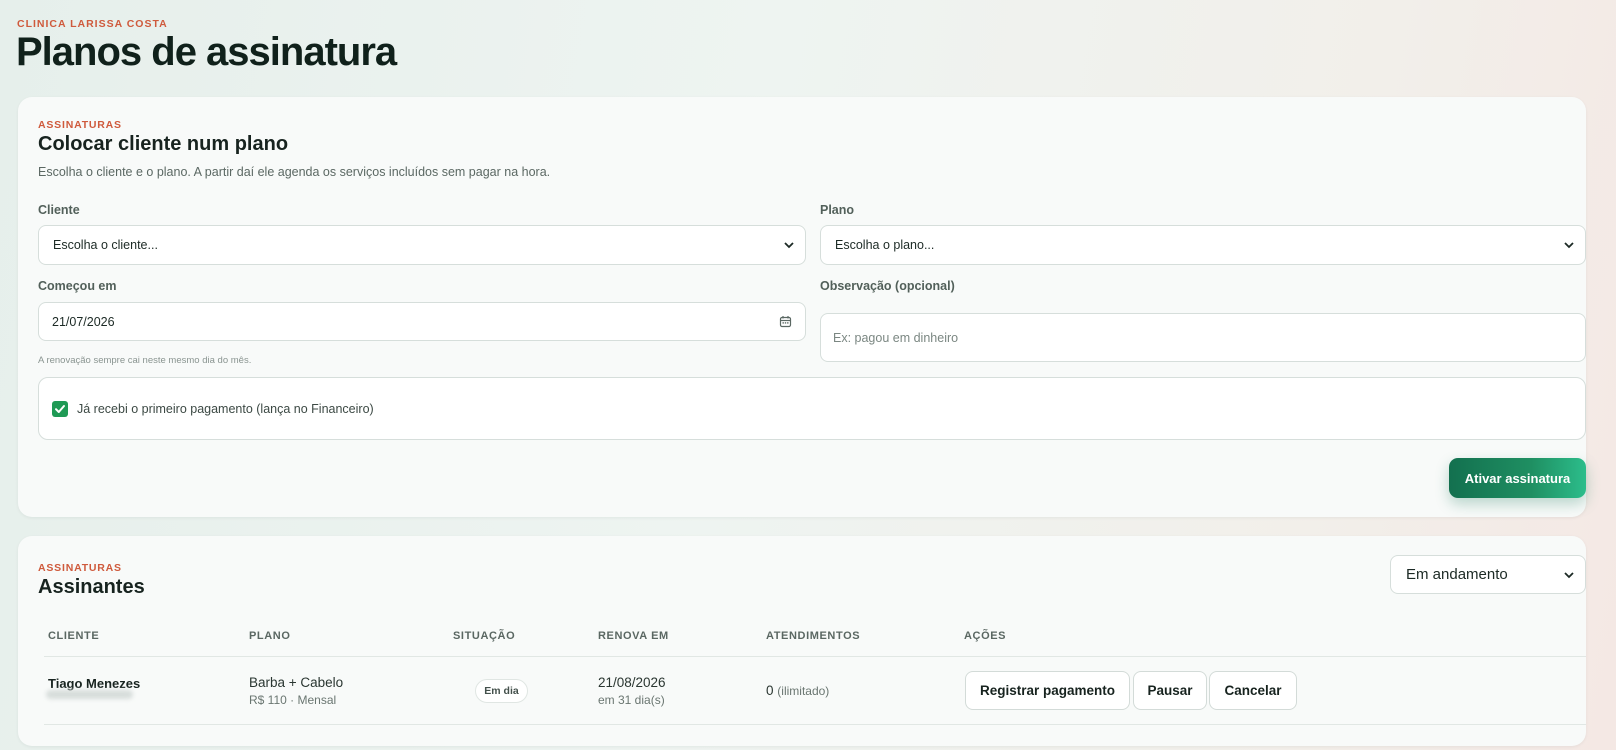 The width and height of the screenshot is (1616, 750). What do you see at coordinates (896, 337) in the screenshot?
I see `note-placeholder: Ex: pagou em dinheiro` at bounding box center [896, 337].